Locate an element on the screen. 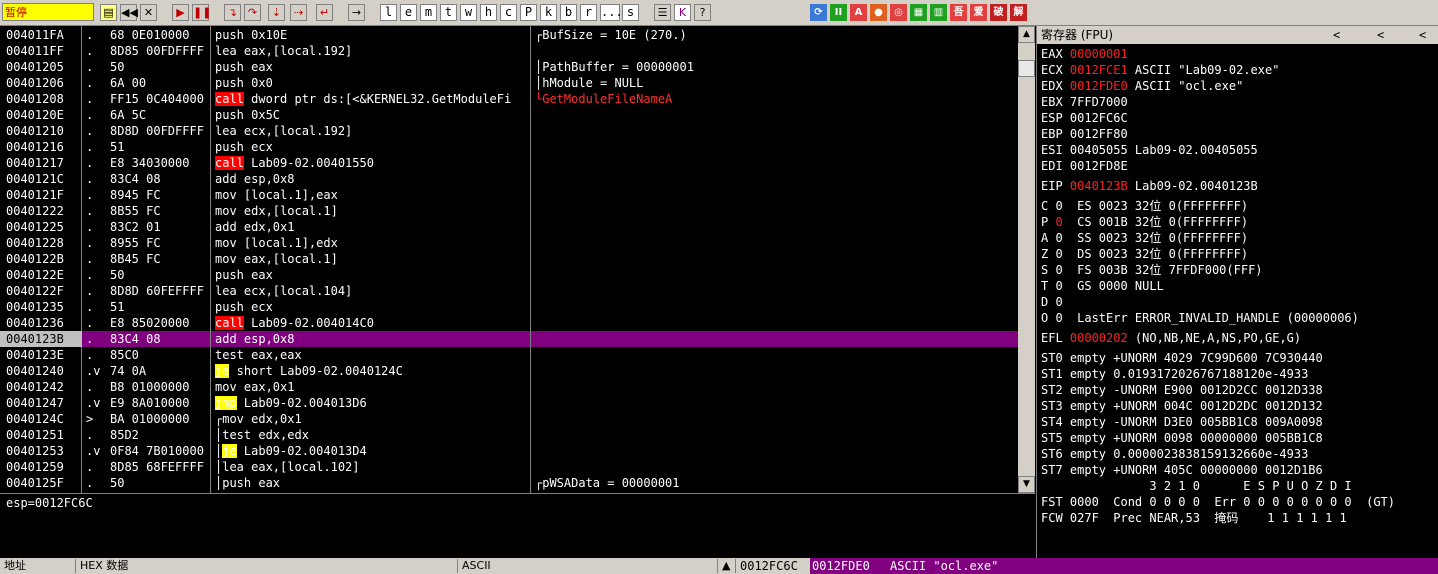 The image size is (1438, 574). instruction-address: 00401251 is located at coordinates (43, 435).